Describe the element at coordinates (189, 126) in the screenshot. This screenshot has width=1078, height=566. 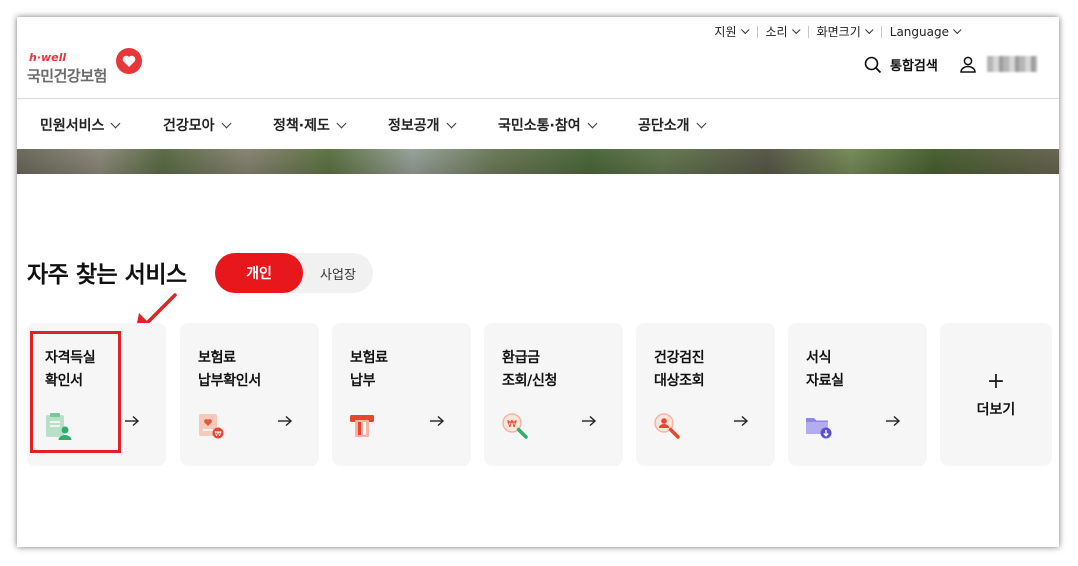
I see `gnb-label: 건강모아` at that location.